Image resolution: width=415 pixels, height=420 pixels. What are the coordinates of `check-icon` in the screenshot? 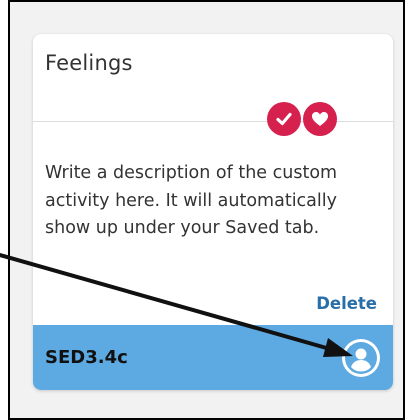 It's located at (284, 119).